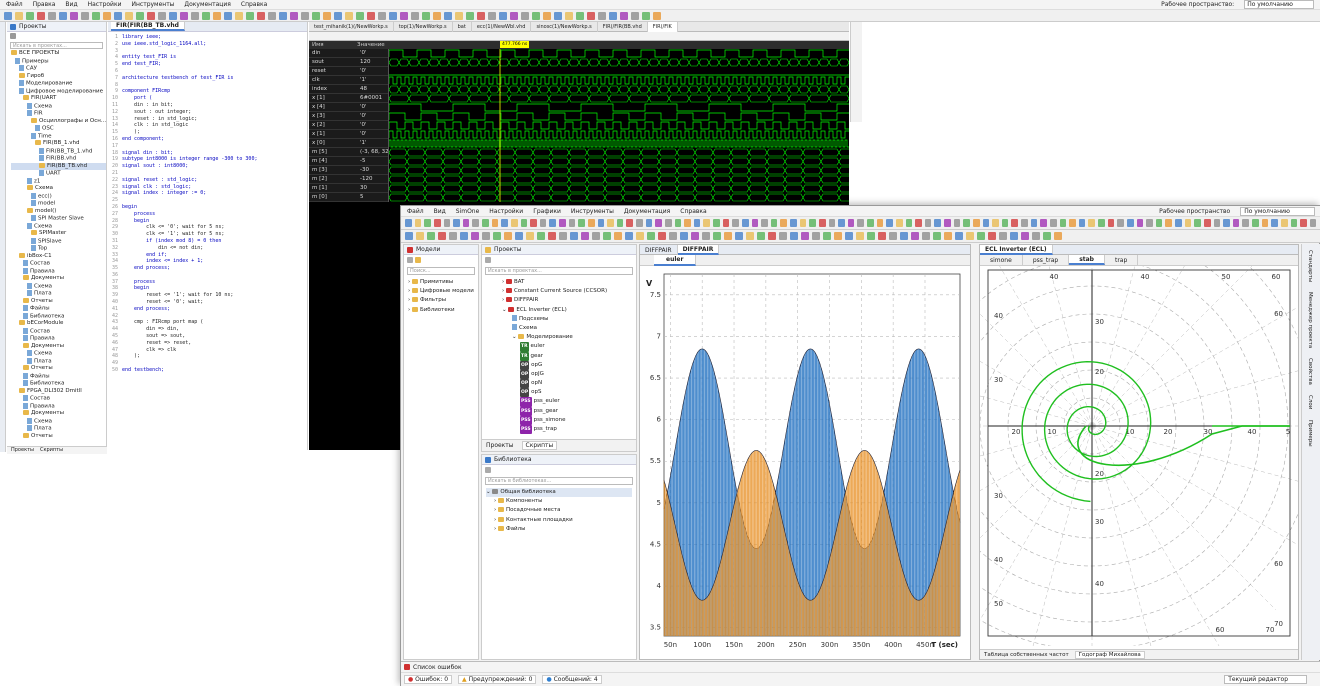 The width and height of the screenshot is (1320, 686). Describe the element at coordinates (647, 211) in the screenshot. I see `fmenu-docs: Документация` at that location.